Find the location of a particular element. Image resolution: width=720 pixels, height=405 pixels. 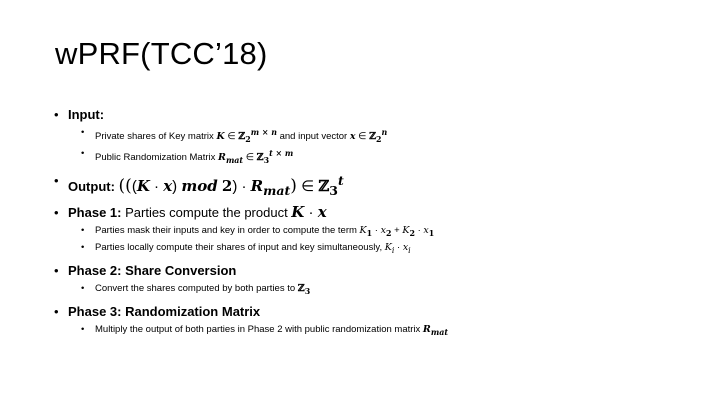

bullet-text: Parties compute the product is located at coordinates (206, 213).